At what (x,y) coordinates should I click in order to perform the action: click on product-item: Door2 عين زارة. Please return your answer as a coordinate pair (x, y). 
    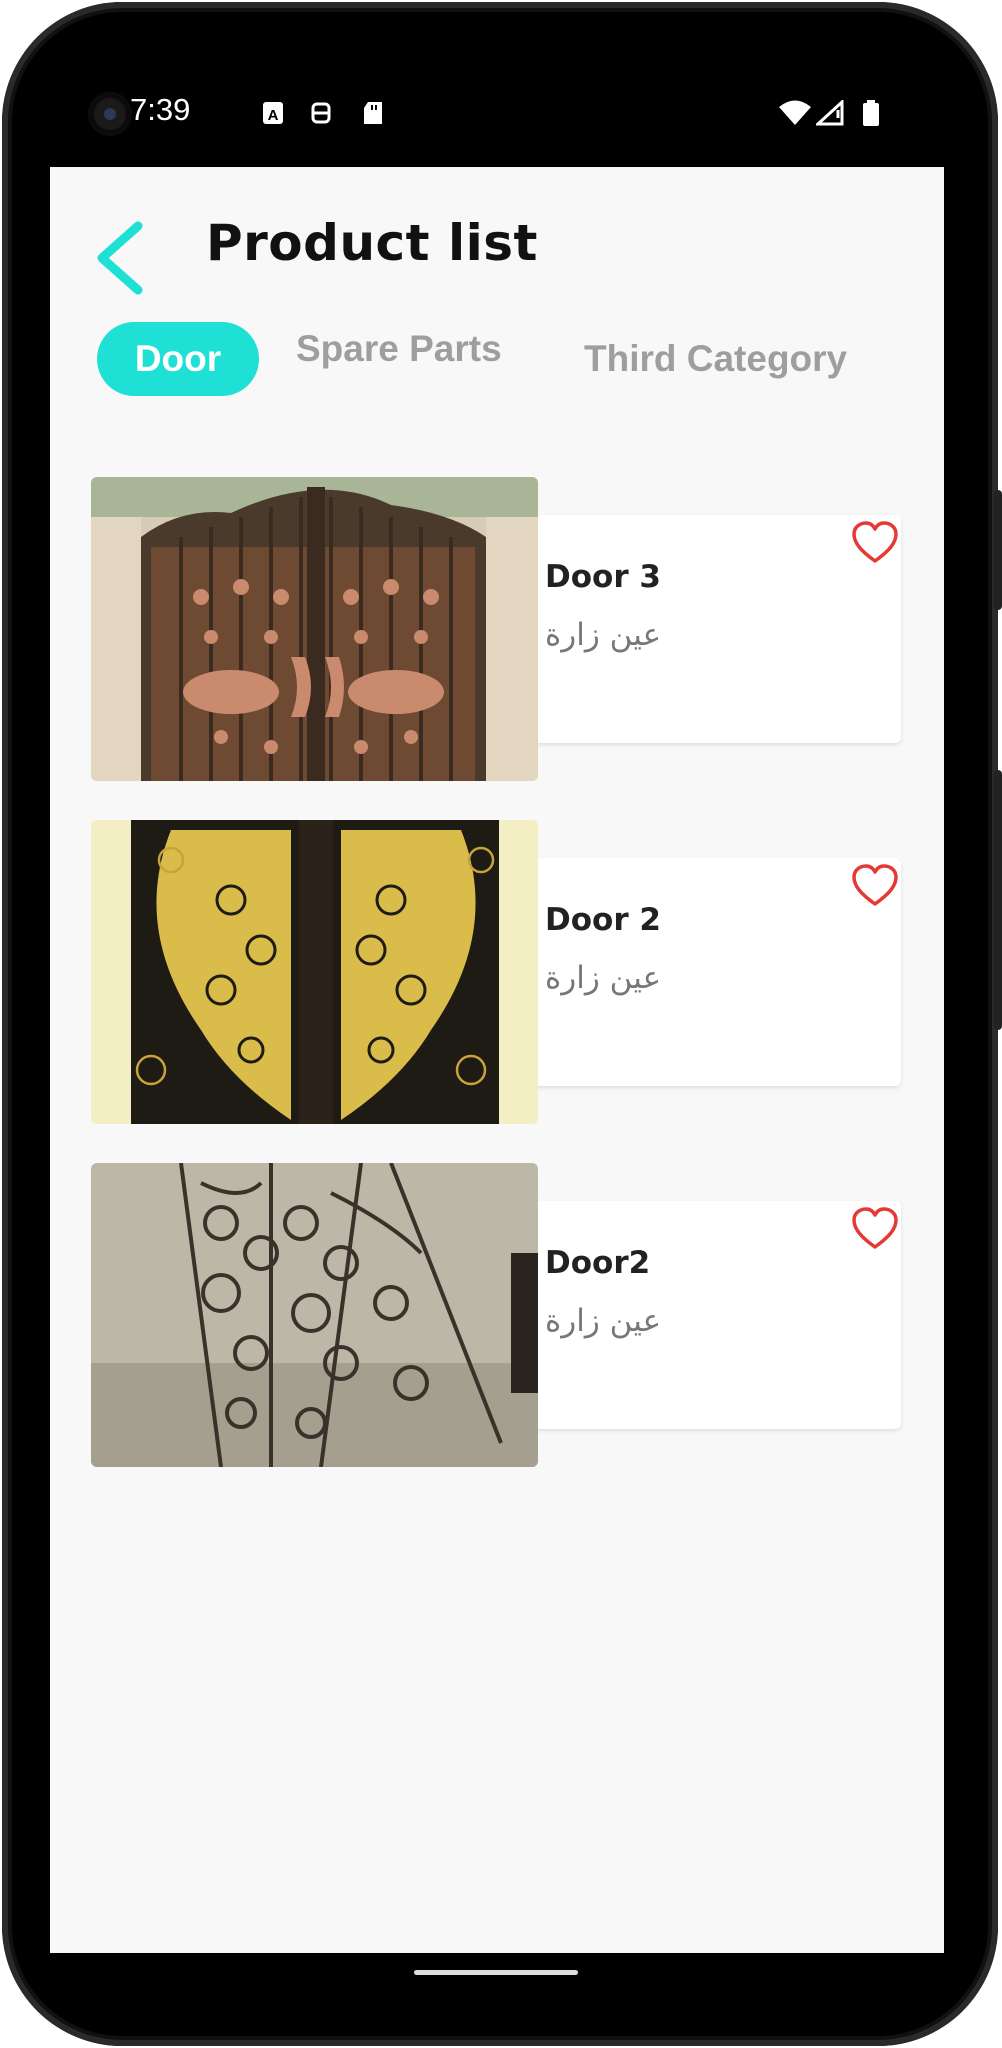
    Looking at the image, I should click on (496, 1315).